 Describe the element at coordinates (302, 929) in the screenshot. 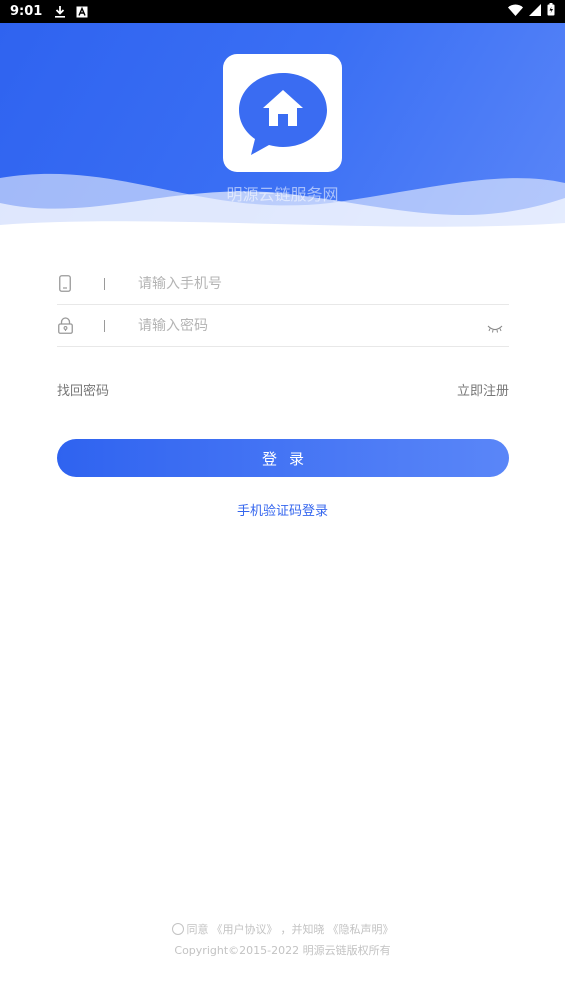

I see `and-know-text: ，并知晓` at that location.